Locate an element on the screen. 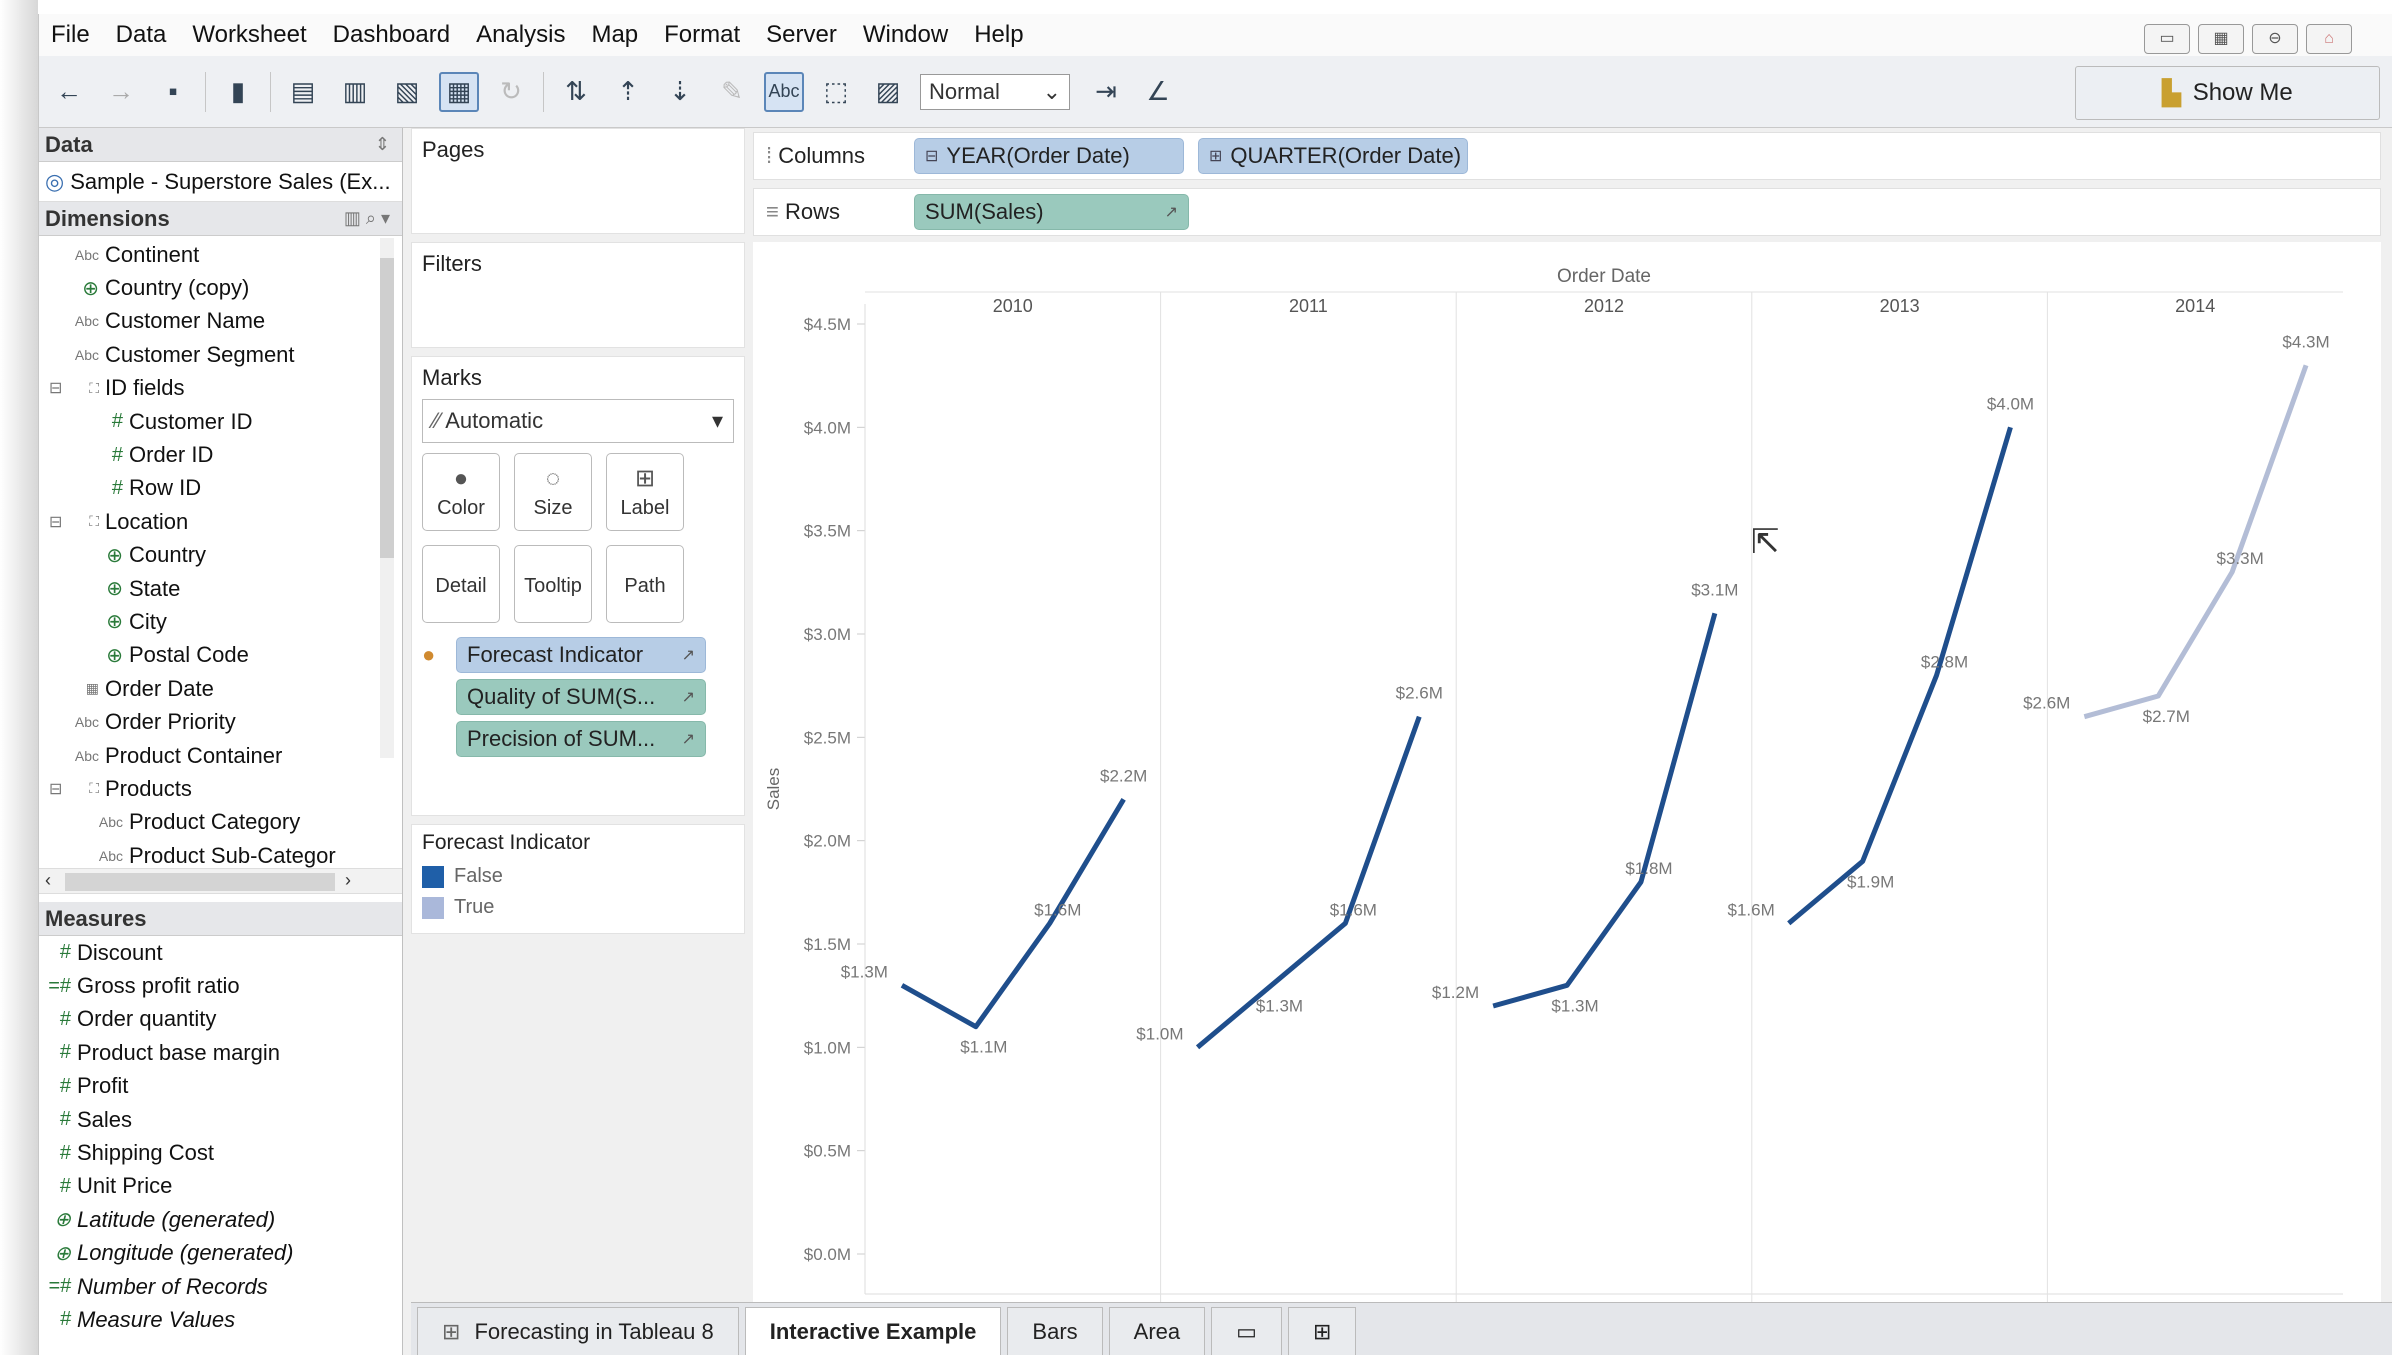 This screenshot has width=2392, height=1355. dimension-field: ⊕ Country is located at coordinates (220, 555).